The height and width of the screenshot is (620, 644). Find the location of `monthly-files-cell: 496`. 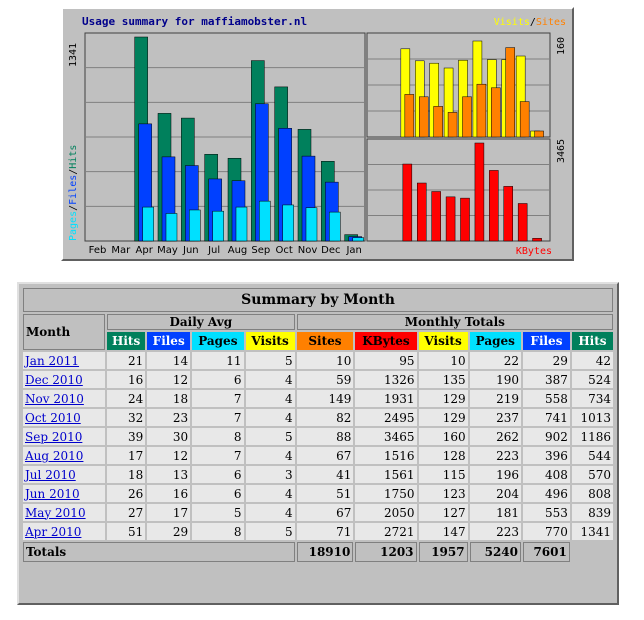

monthly-files-cell: 496 is located at coordinates (546, 493).